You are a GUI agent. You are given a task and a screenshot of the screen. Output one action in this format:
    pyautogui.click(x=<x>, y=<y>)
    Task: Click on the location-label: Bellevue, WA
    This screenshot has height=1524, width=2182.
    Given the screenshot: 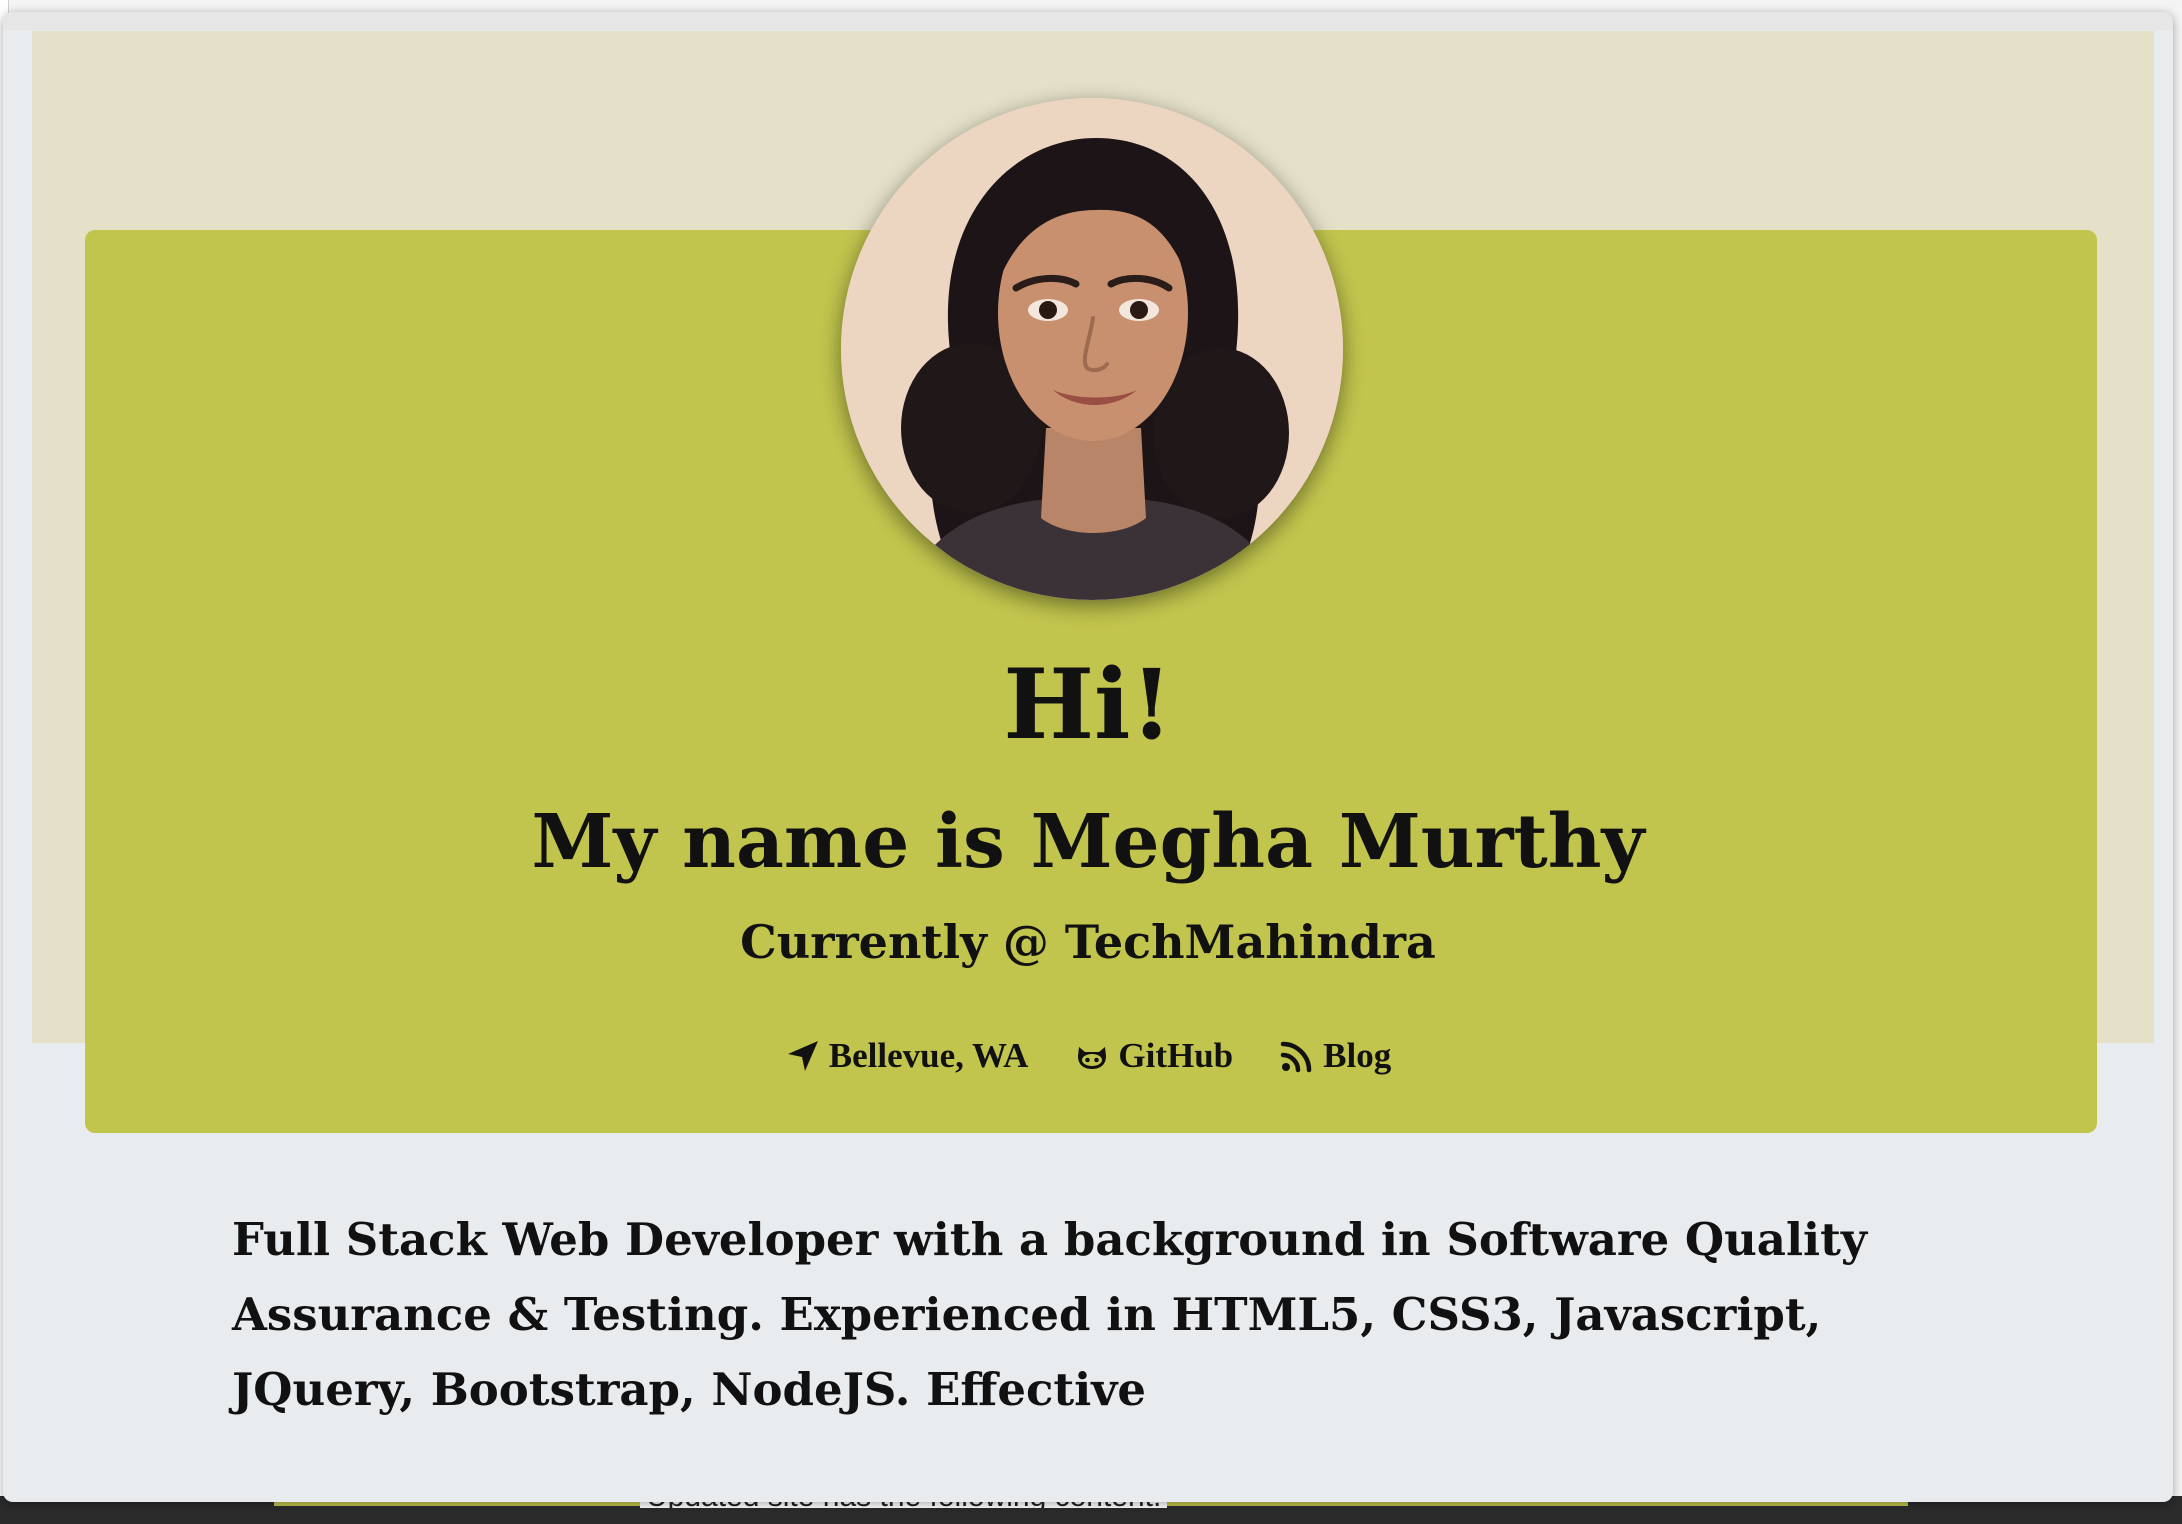 What is the action you would take?
    pyautogui.click(x=928, y=1055)
    